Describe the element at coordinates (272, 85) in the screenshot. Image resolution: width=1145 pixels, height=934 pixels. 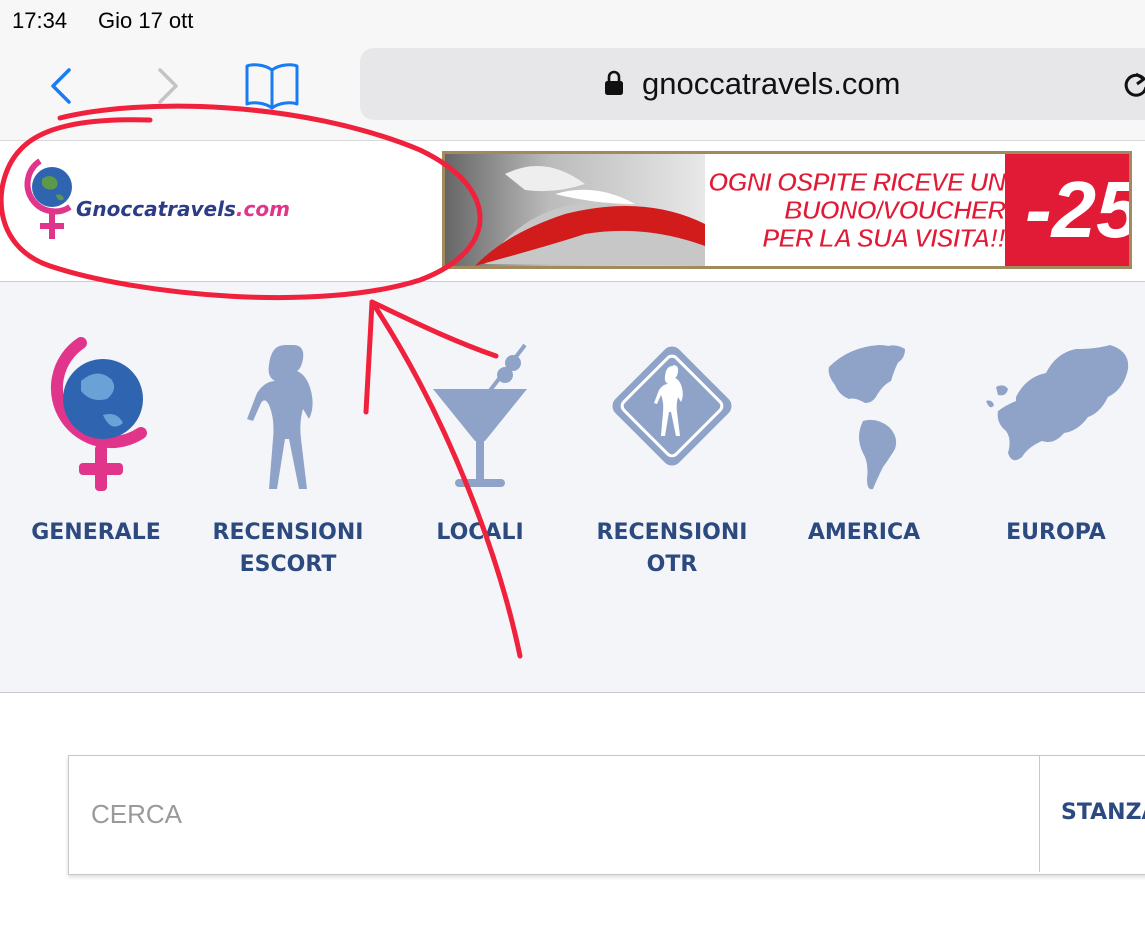
I see `book-icon` at that location.